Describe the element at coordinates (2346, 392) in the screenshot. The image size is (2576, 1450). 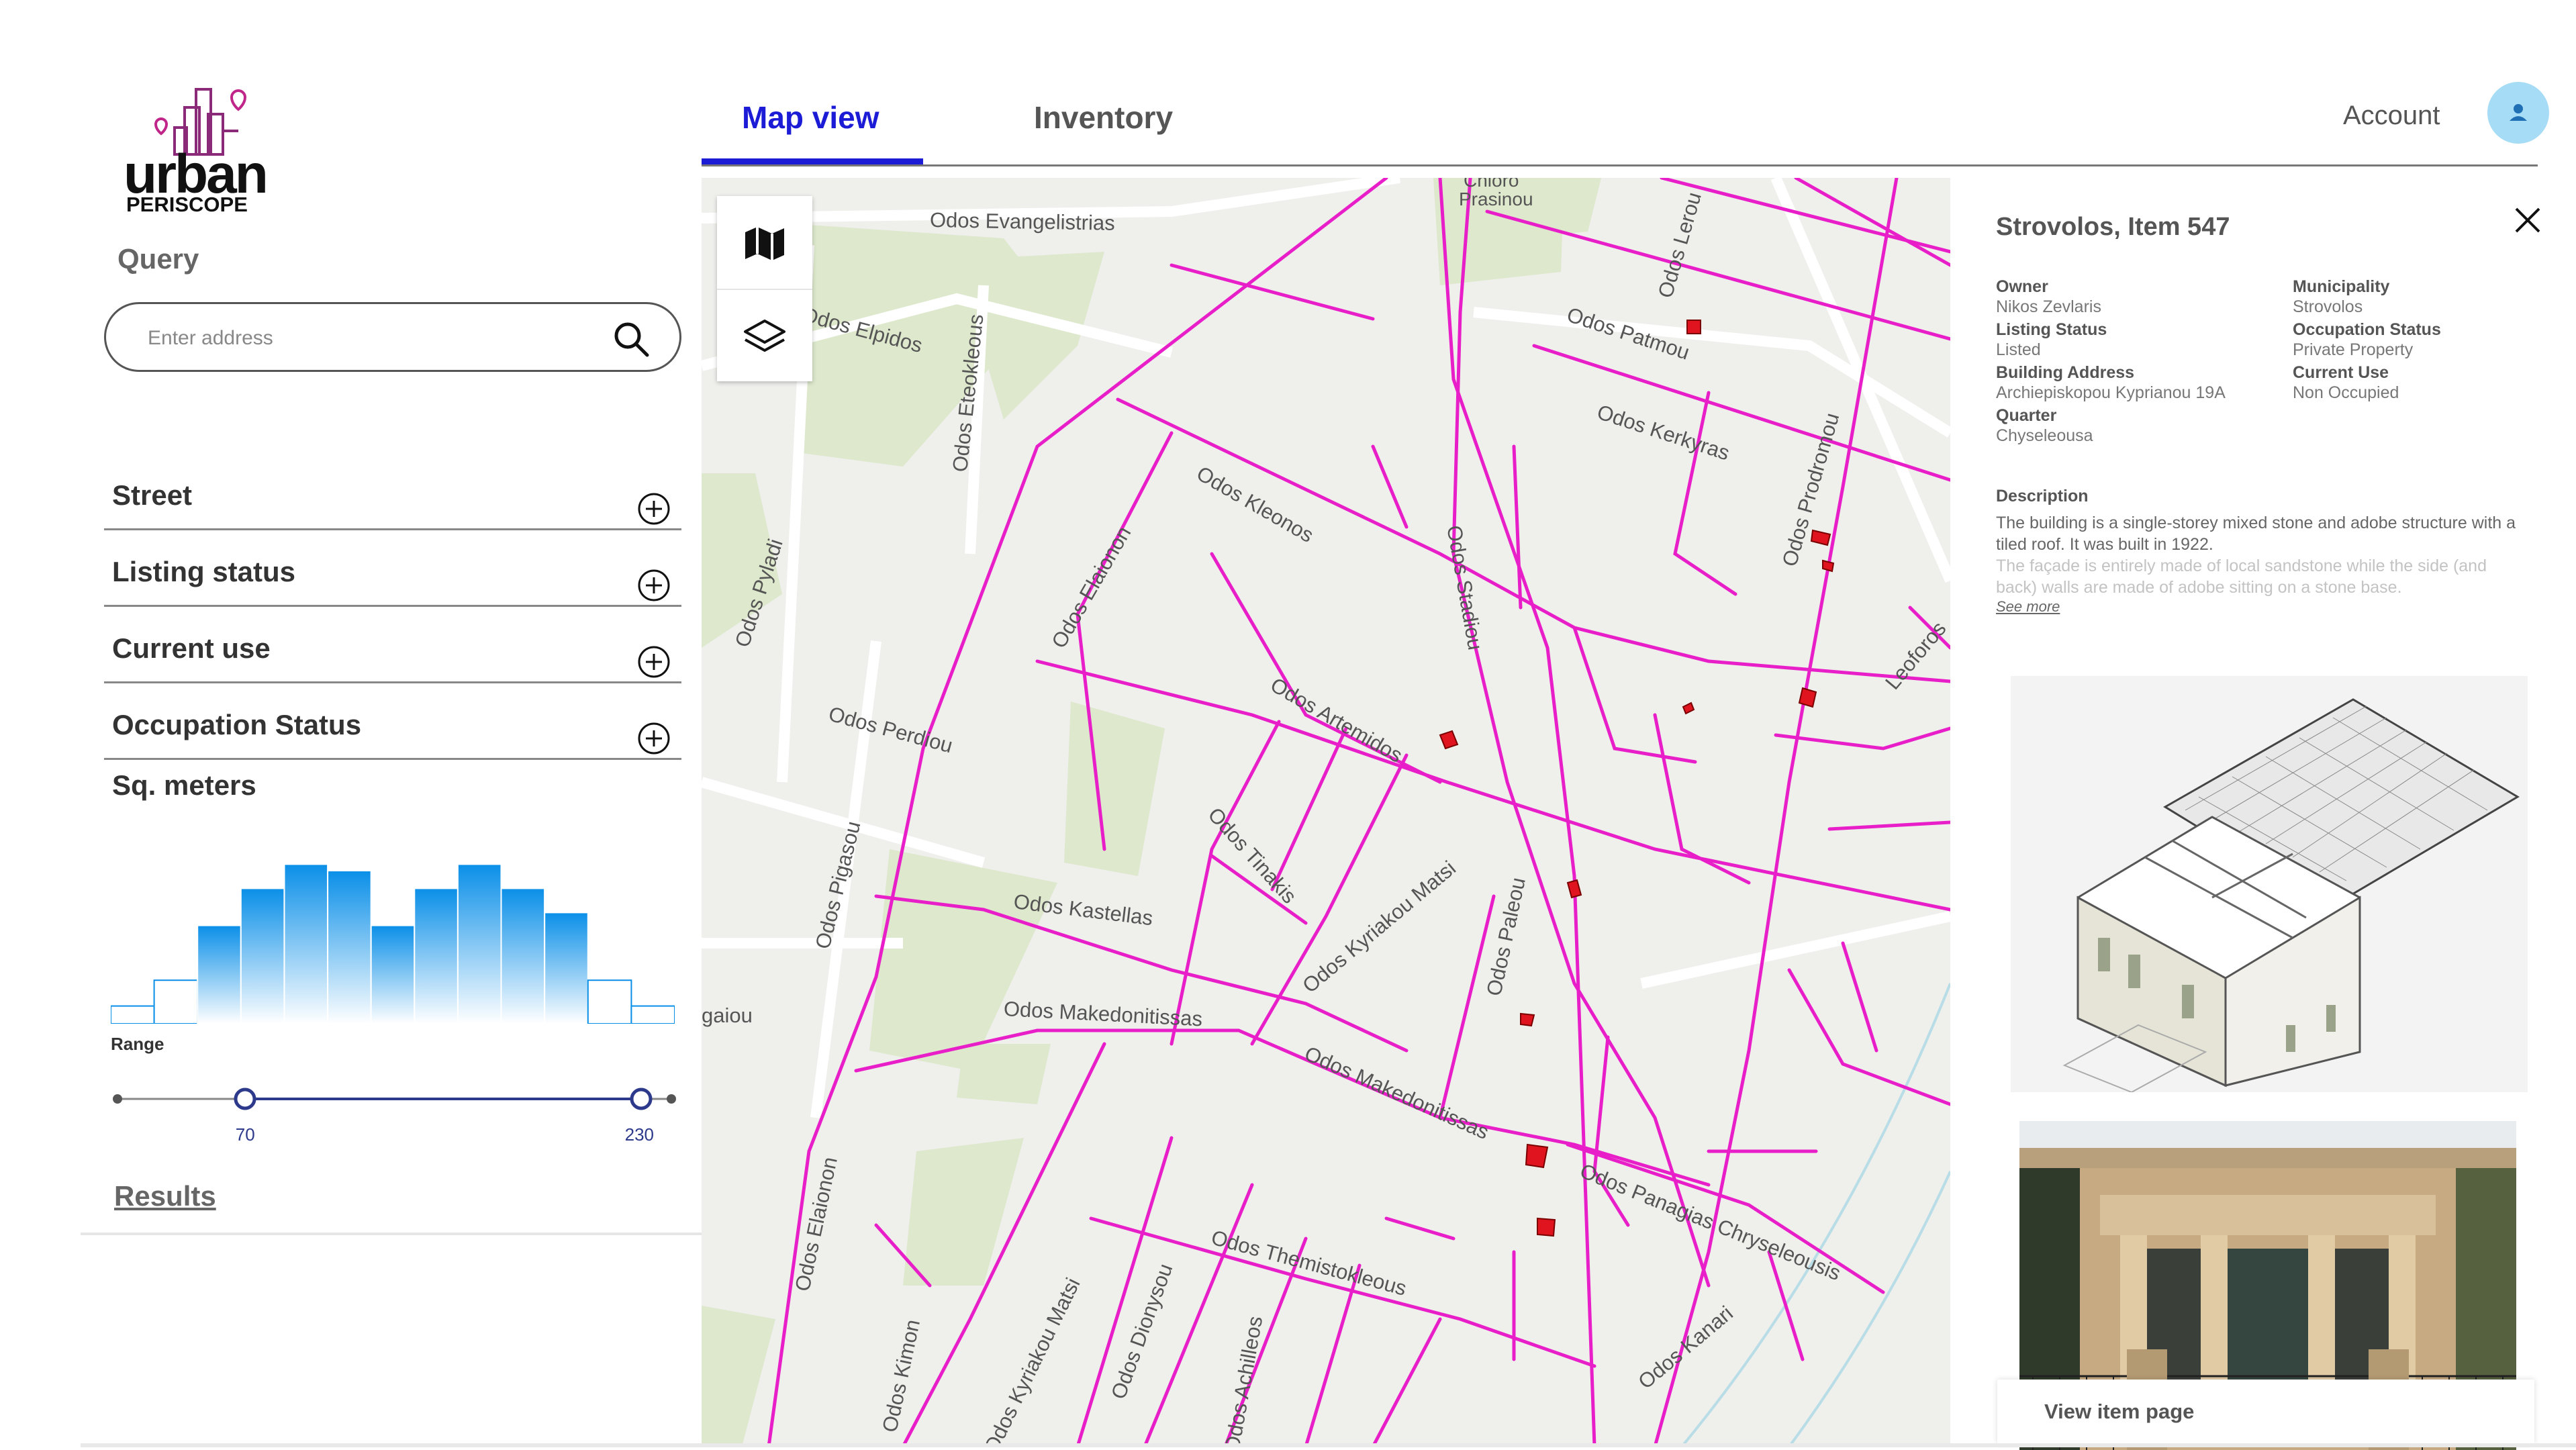
I see `field-value-current-use: Non Occupied` at that location.